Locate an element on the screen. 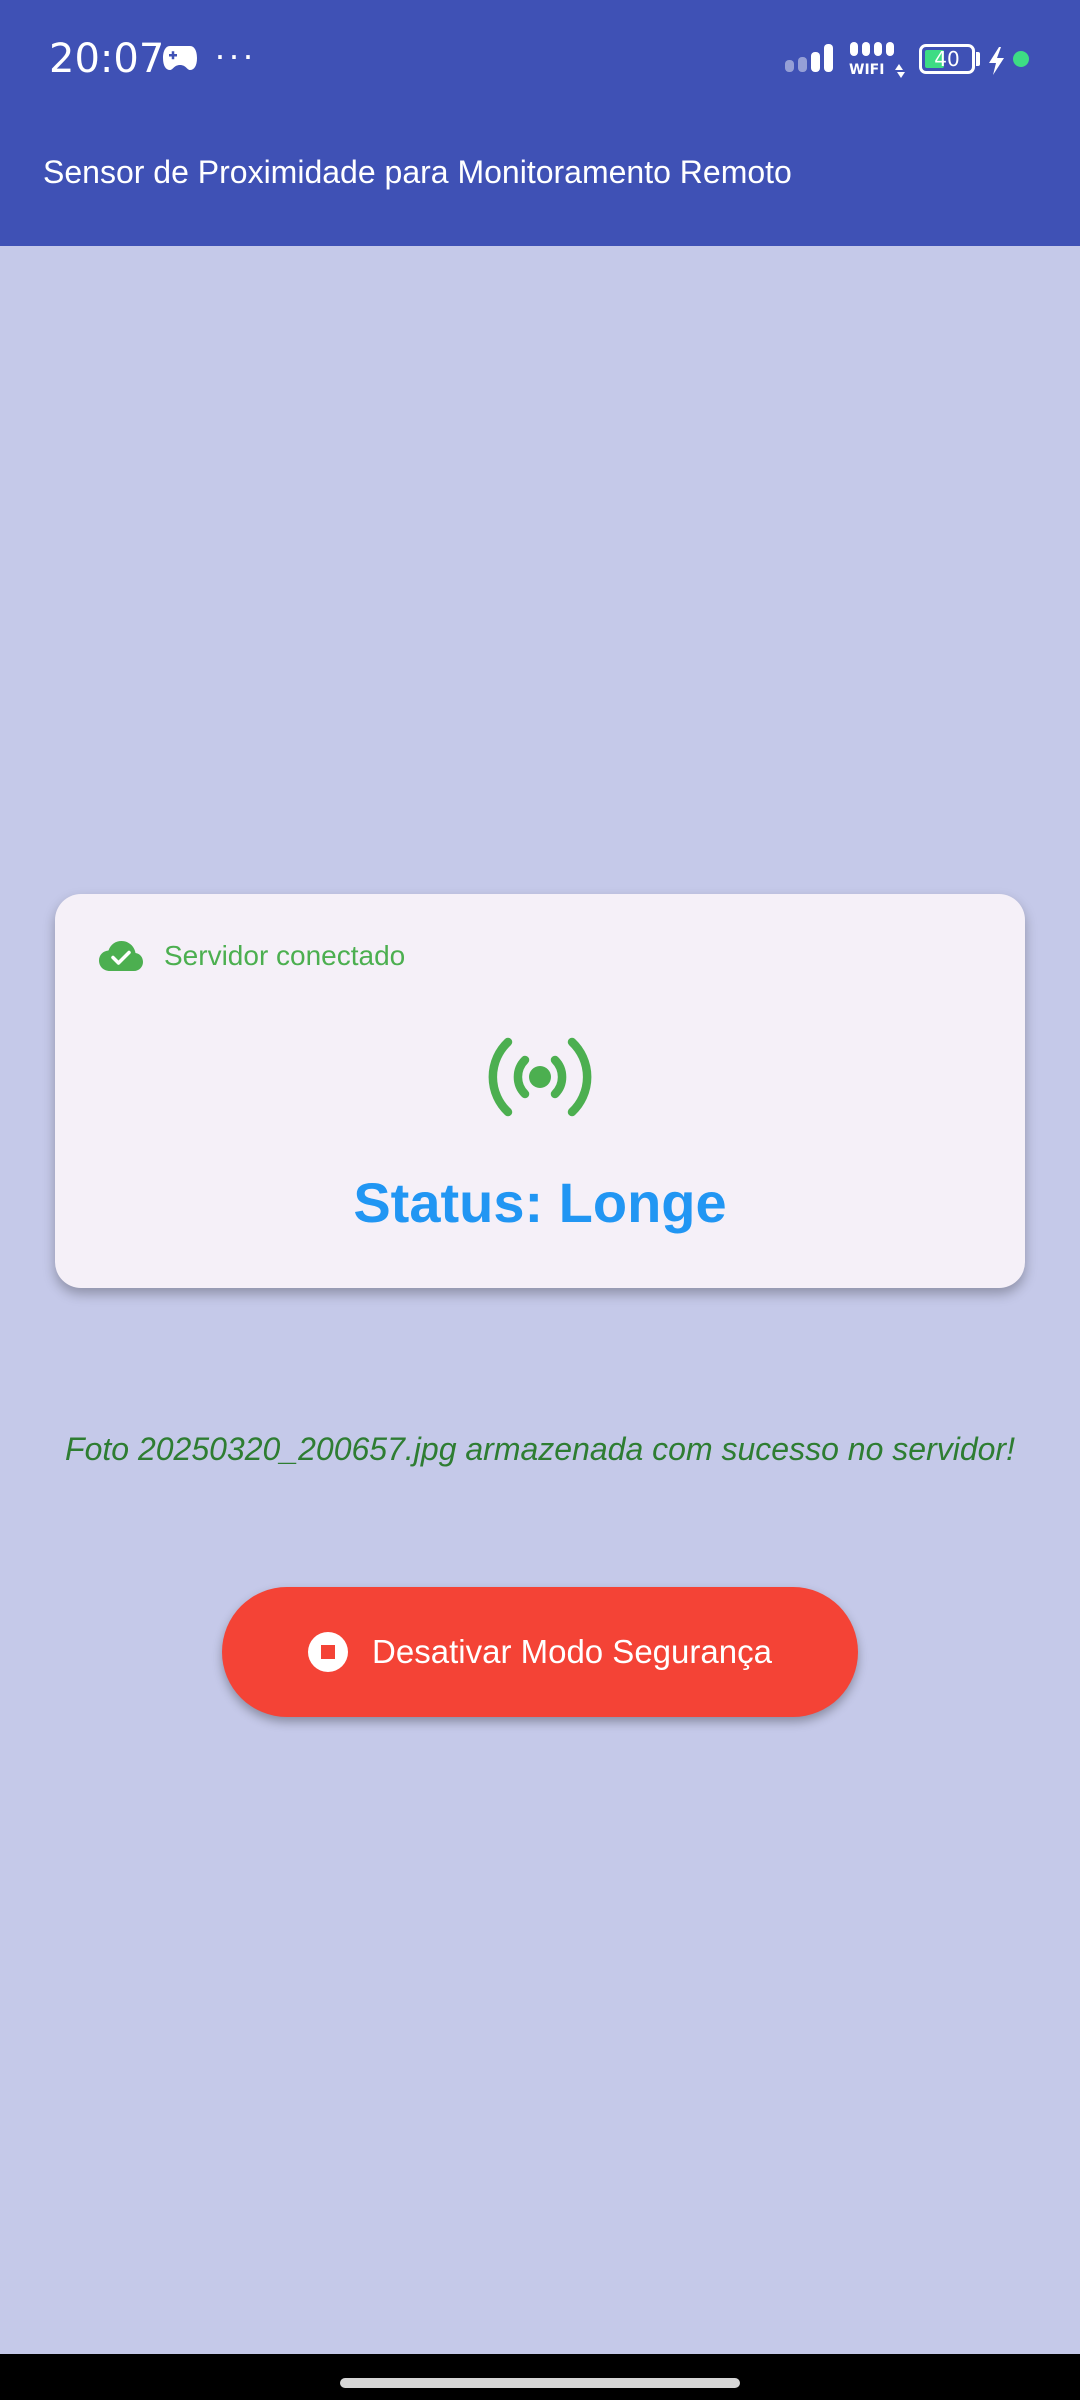  dot-indicator is located at coordinates (1021, 59).